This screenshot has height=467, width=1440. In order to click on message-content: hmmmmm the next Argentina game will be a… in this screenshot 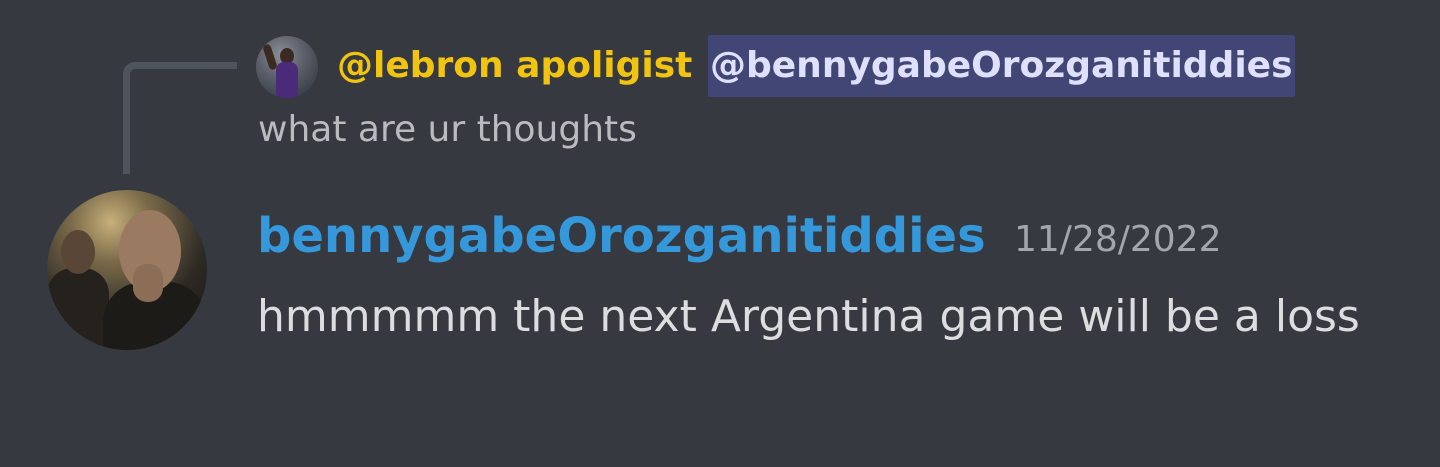, I will do `click(808, 316)`.